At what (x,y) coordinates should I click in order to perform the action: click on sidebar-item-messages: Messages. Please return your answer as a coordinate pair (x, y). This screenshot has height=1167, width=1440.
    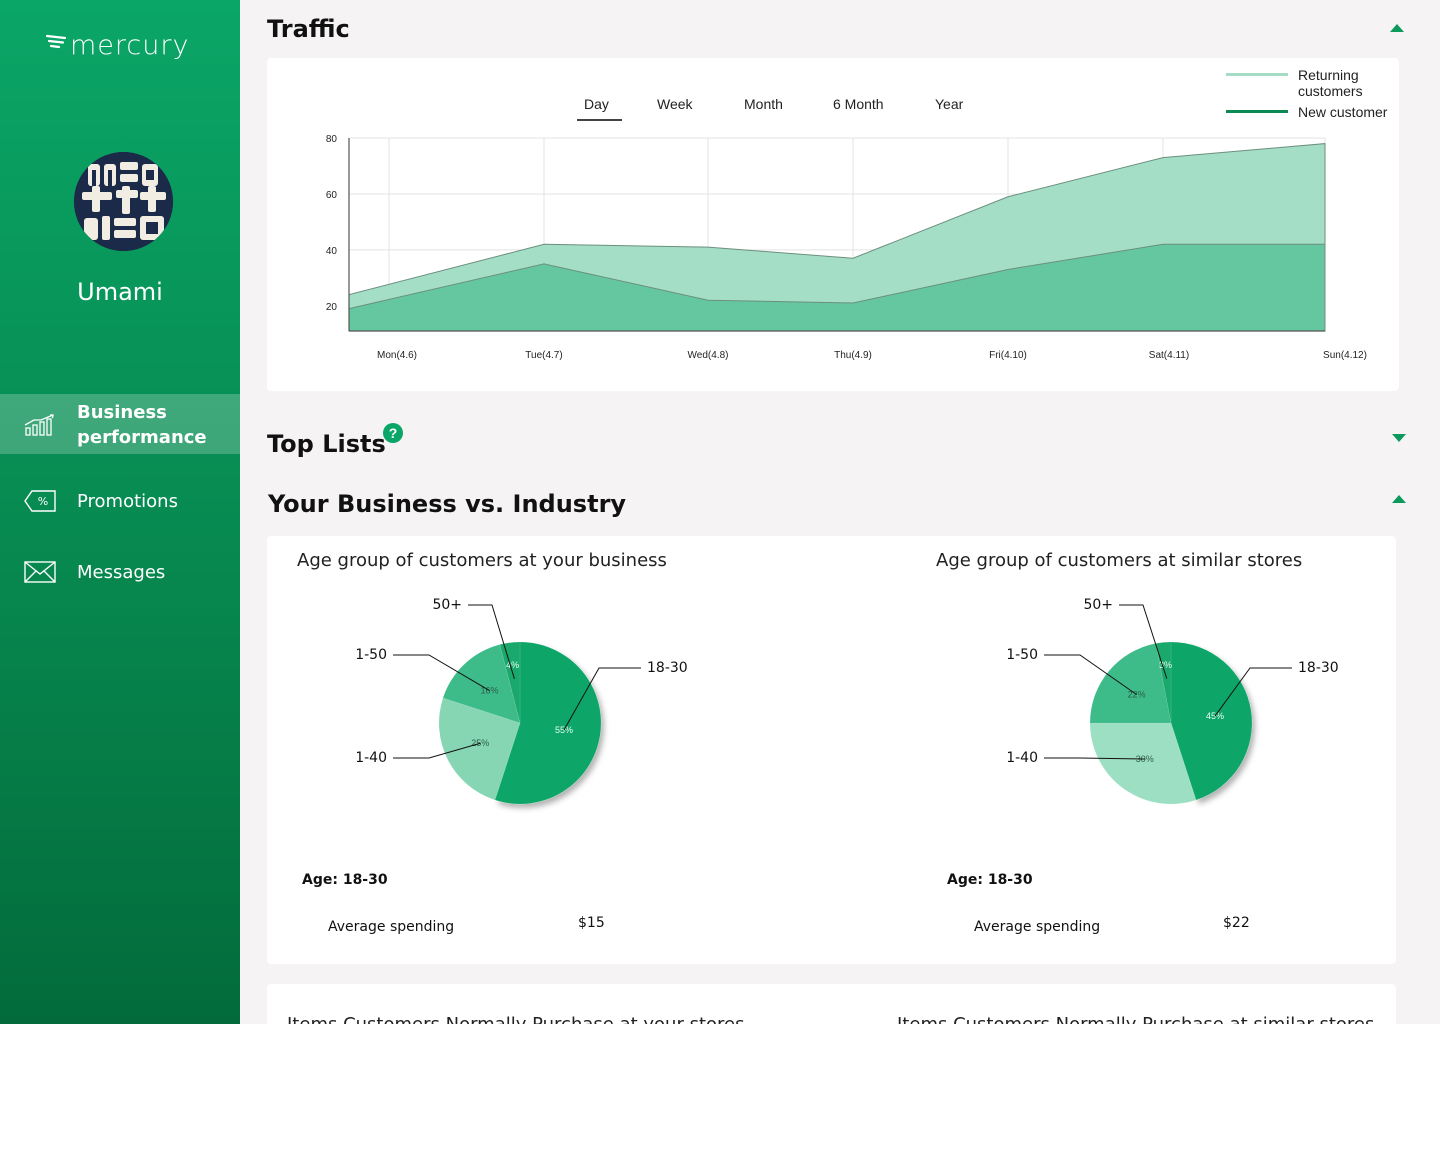
    Looking at the image, I should click on (120, 573).